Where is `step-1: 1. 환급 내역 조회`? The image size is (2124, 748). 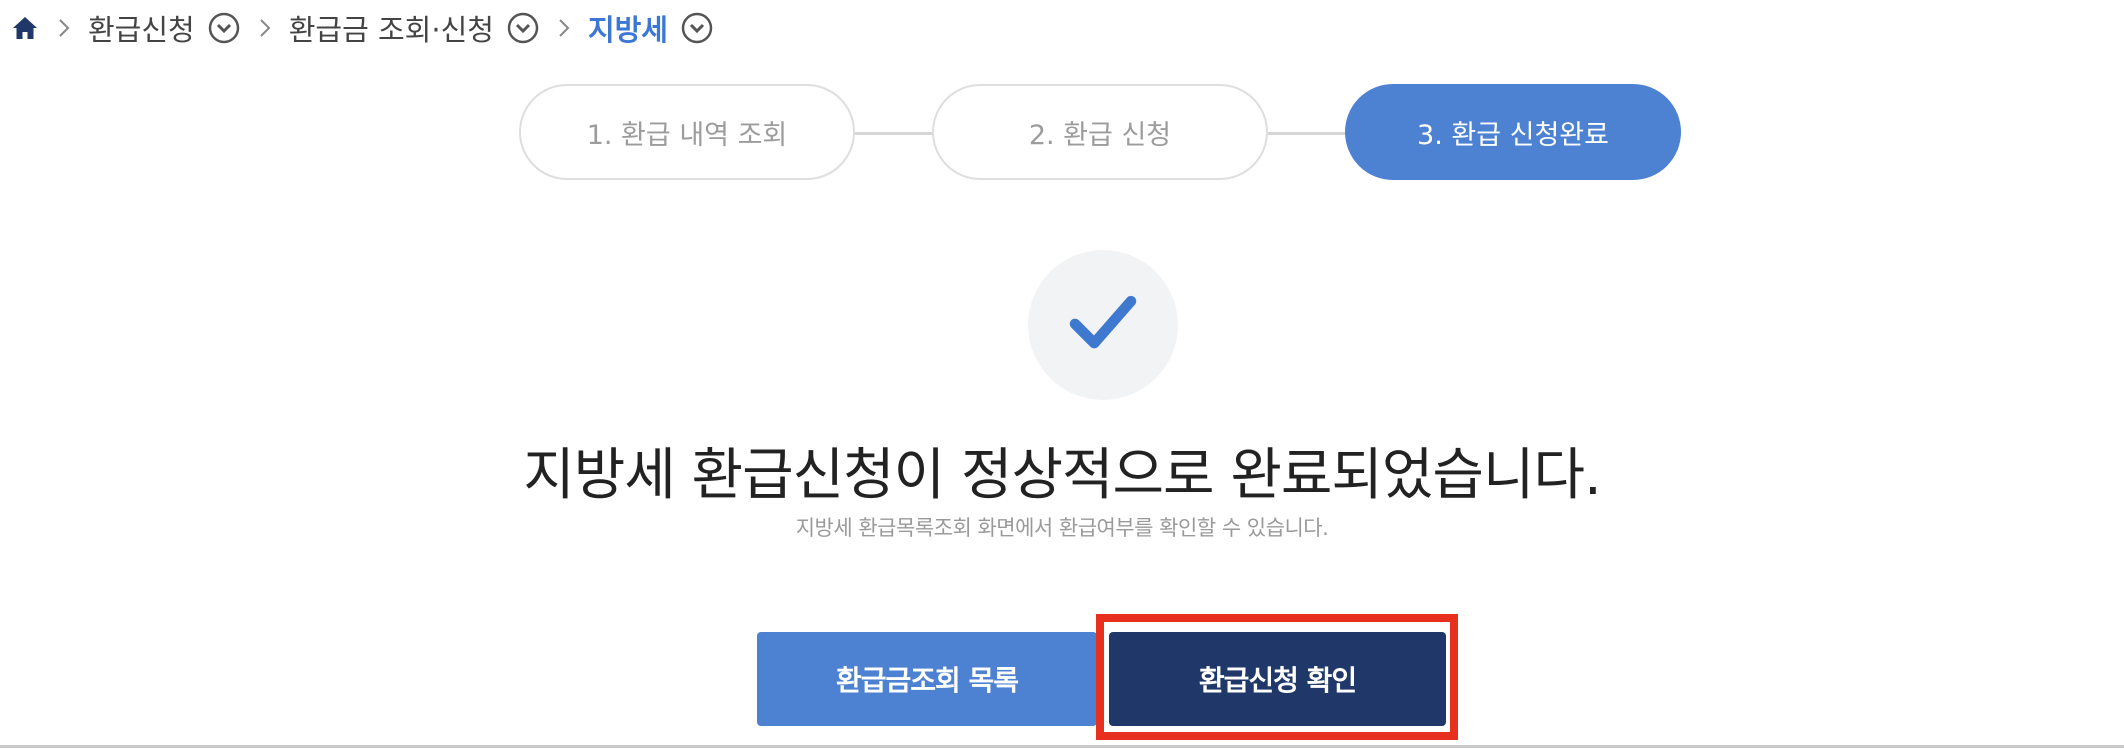 step-1: 1. 환급 내역 조회 is located at coordinates (687, 132).